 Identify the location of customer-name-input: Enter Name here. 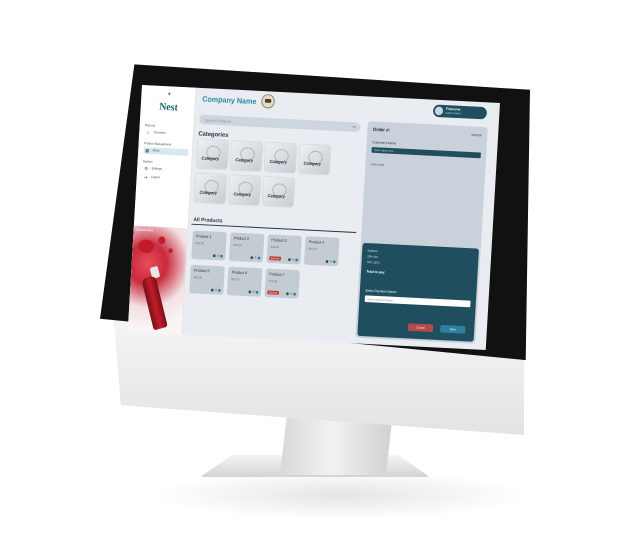
(426, 153).